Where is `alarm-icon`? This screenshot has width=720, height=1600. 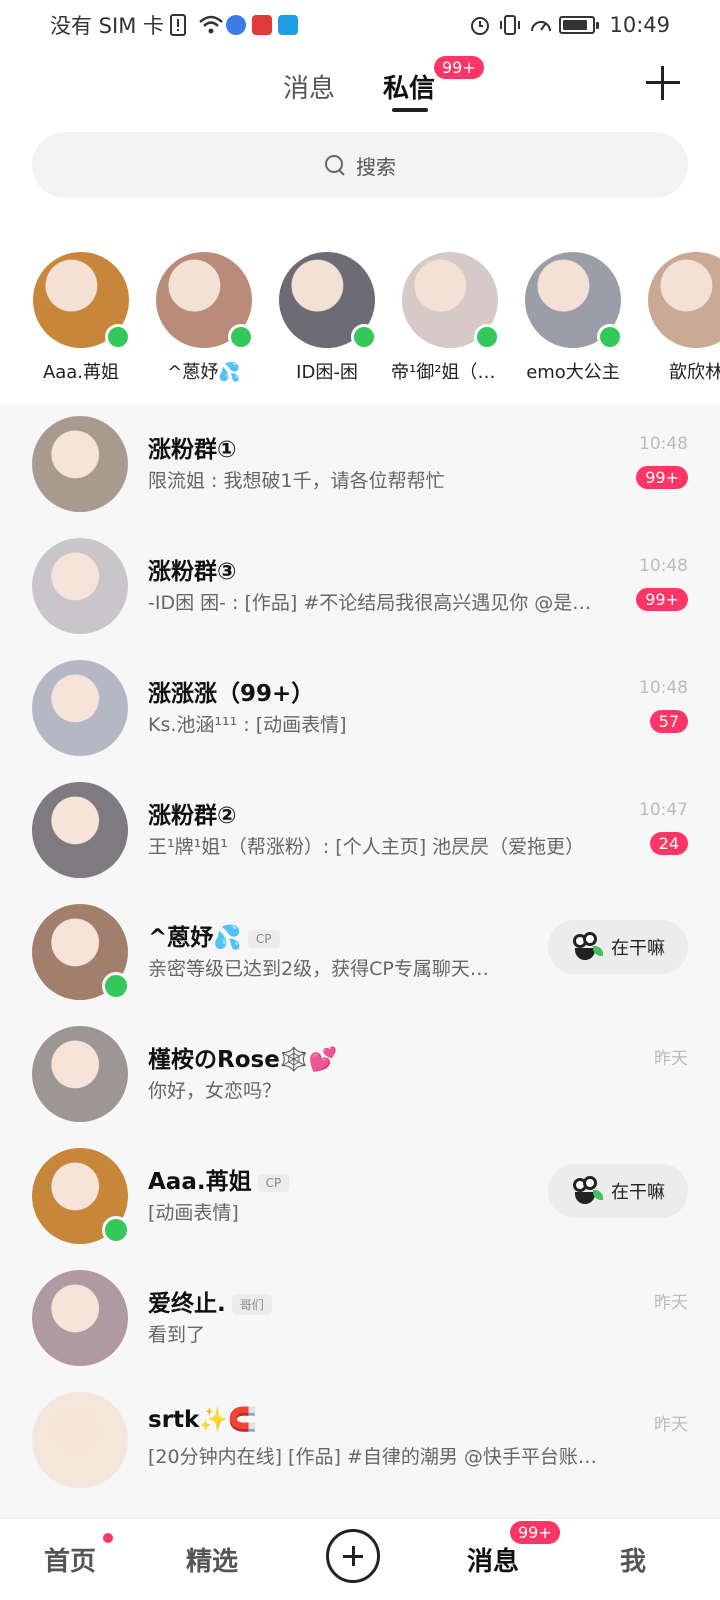 alarm-icon is located at coordinates (480, 25).